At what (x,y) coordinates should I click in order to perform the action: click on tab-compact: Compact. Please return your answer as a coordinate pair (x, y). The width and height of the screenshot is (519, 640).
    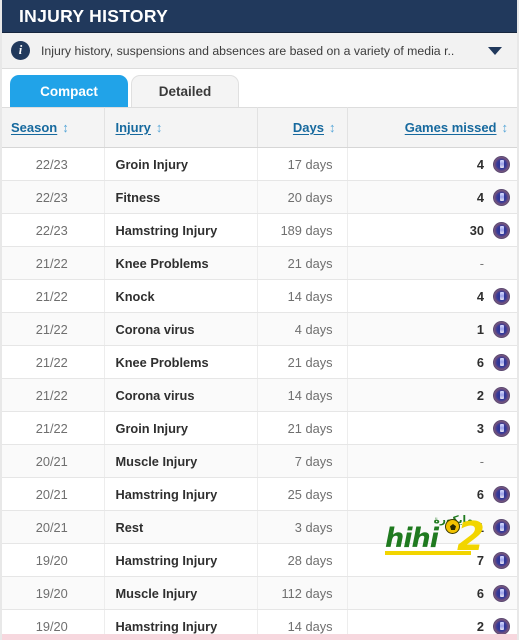
    Looking at the image, I should click on (69, 91).